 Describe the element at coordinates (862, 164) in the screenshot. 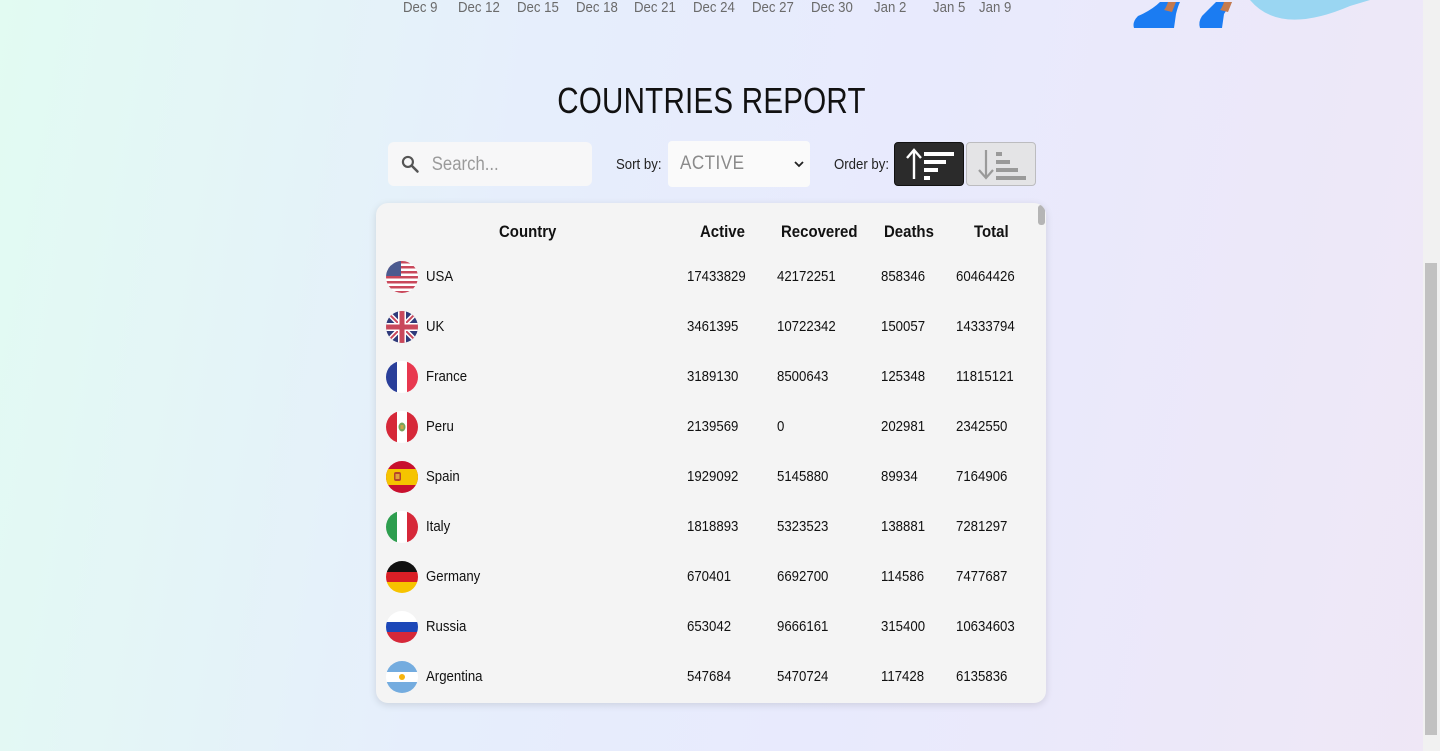

I see `order-by-label: Order by:` at that location.